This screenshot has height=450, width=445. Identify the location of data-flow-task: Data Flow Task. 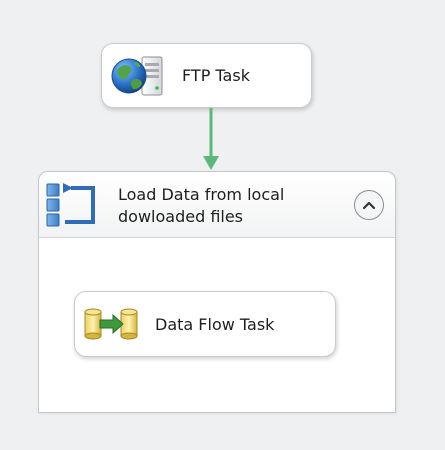
(205, 324).